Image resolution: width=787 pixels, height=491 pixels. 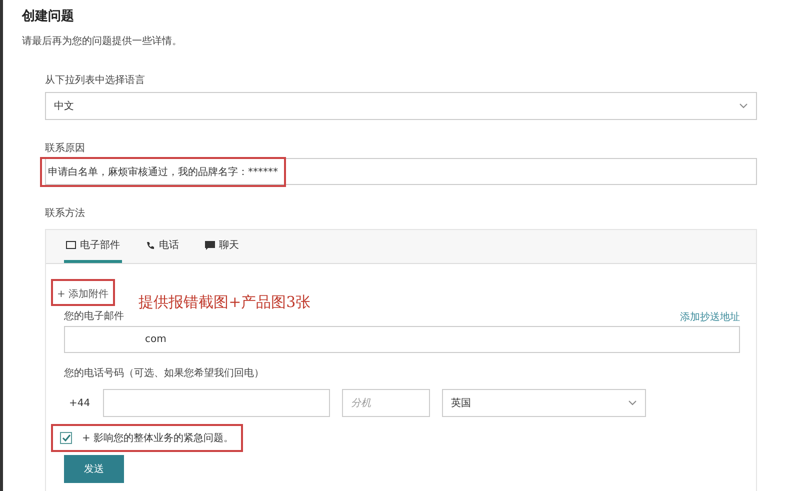 What do you see at coordinates (48, 17) in the screenshot?
I see `page-title: 创建问题` at bounding box center [48, 17].